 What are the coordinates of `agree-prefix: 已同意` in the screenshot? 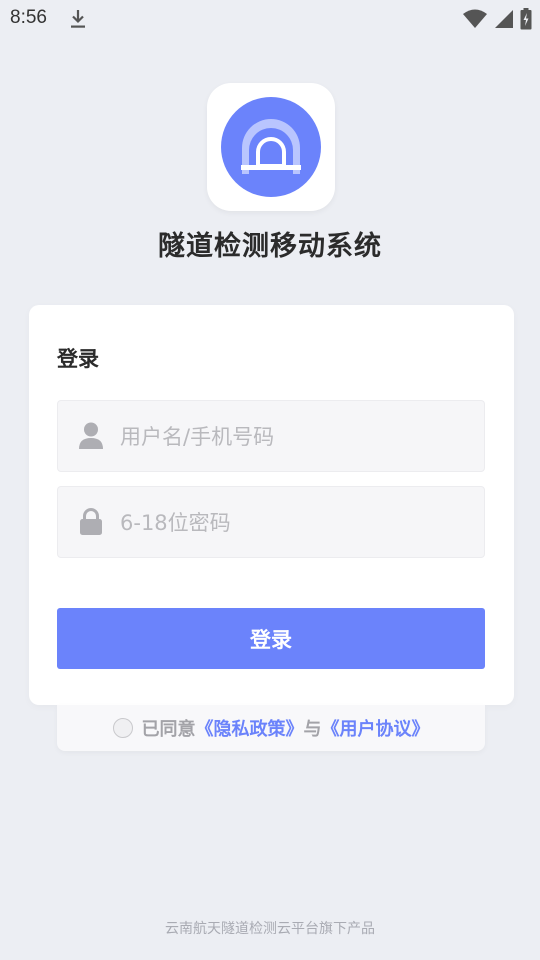 It's located at (168, 729).